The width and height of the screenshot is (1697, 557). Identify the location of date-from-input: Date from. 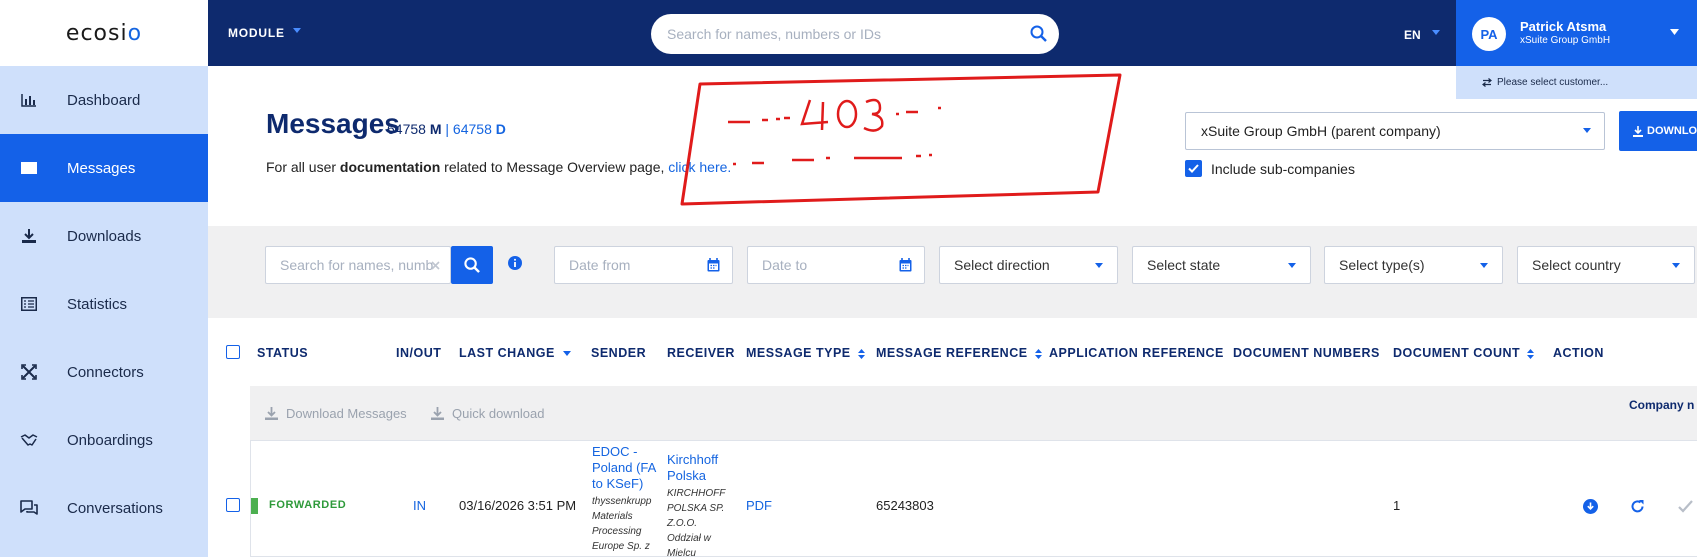
(643, 265).